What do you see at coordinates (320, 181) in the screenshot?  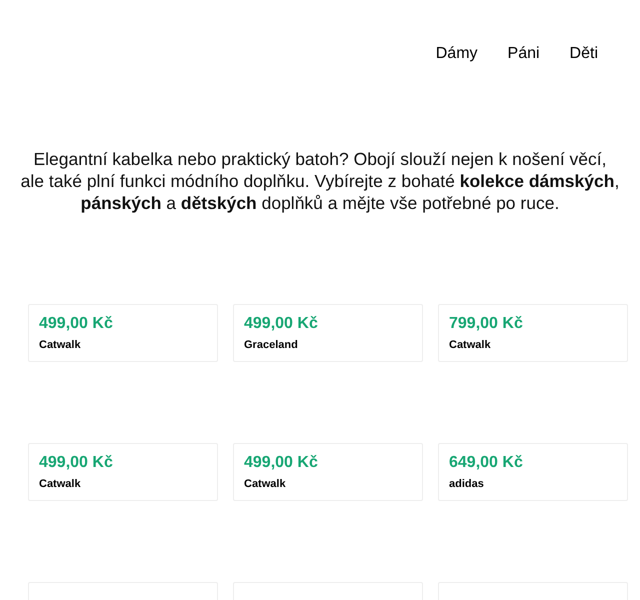 I see `intro-paragraph: Elegantní kabelka nebo praktický batoh? Obojí slouží nejen k nošení věcí, ale také plní funkci módního doplňku. Vybírejte z bohaté kolekce dámských, pánských a dětských doplňků a mějte vše potřebné po ruce.` at bounding box center [320, 181].